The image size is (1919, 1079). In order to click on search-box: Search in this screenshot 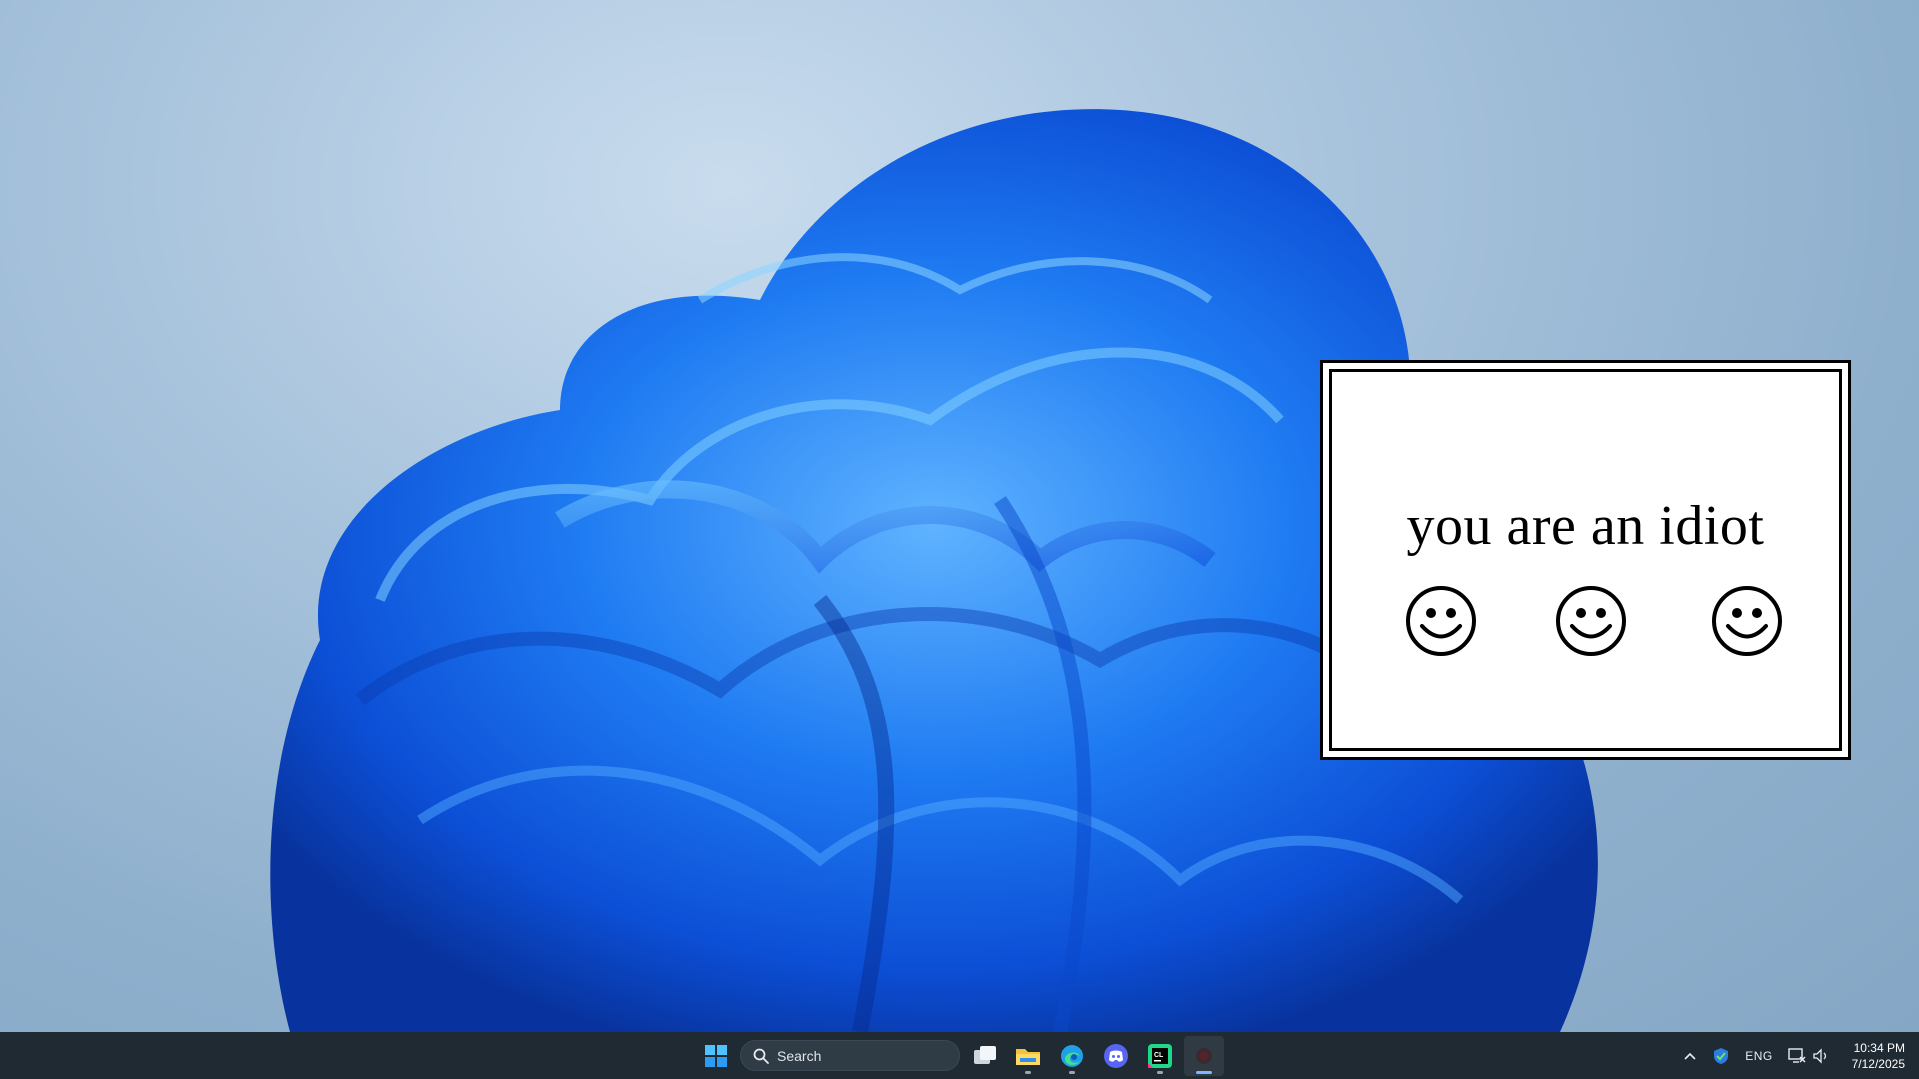, I will do `click(850, 1055)`.